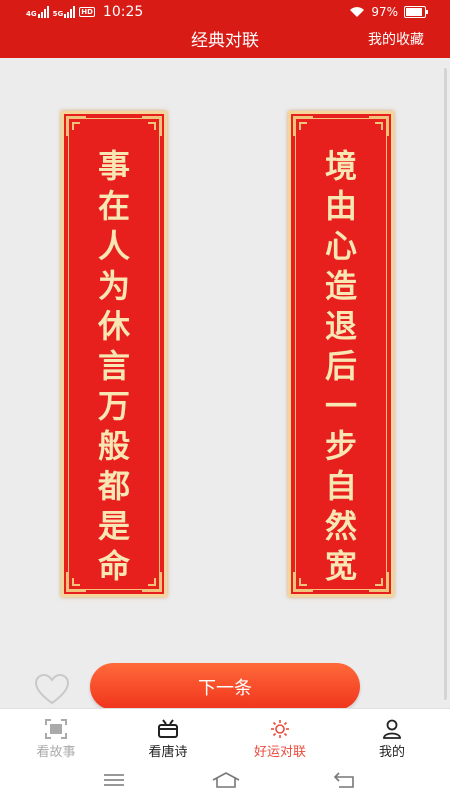  I want to click on tab-stories: 看故事, so click(56, 736).